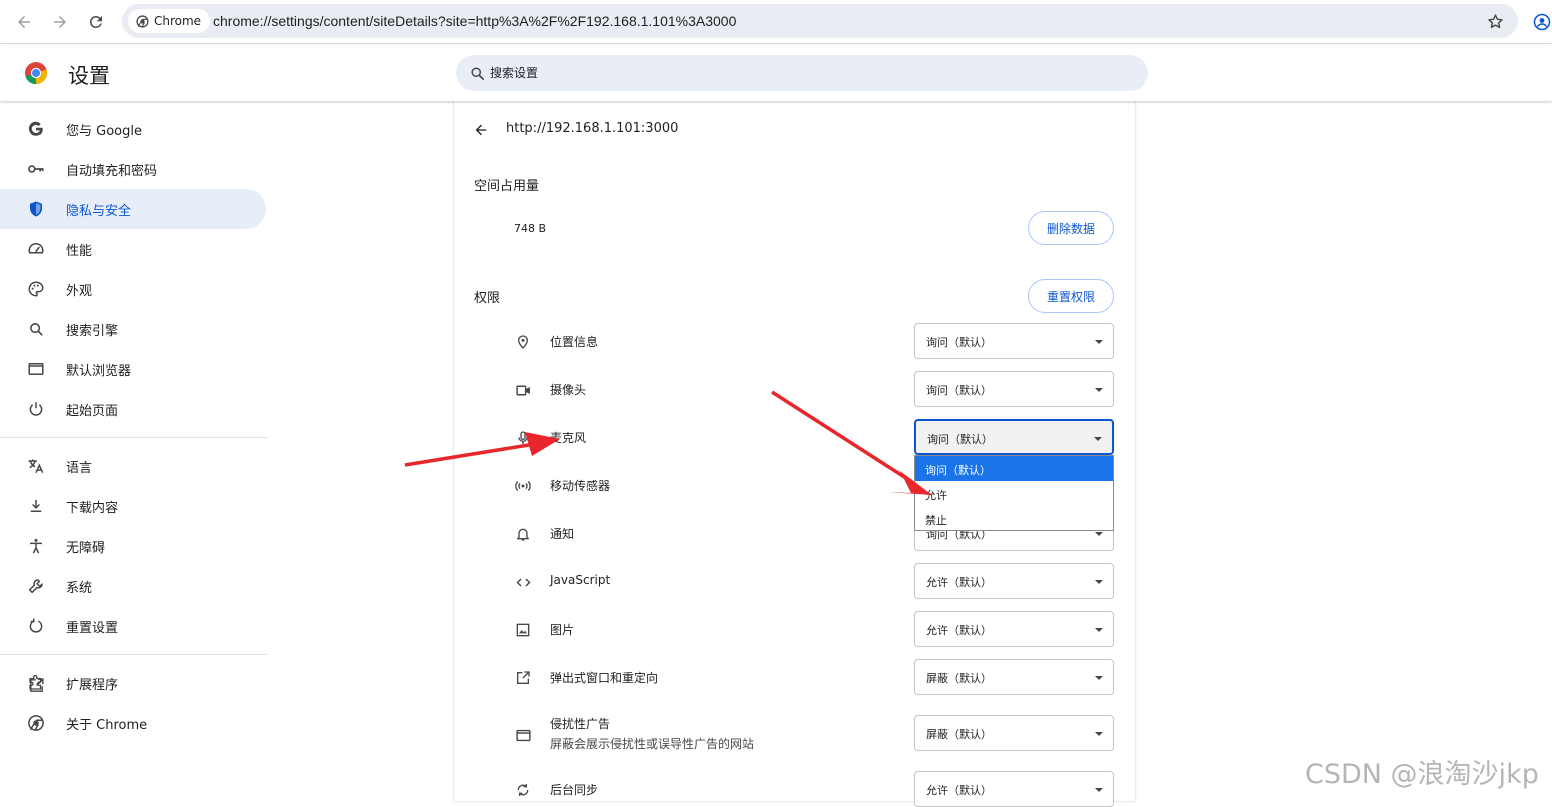 The height and width of the screenshot is (807, 1552). What do you see at coordinates (794, 629) in the screenshot?
I see `permission-row-images: 图片 允许（默认）` at bounding box center [794, 629].